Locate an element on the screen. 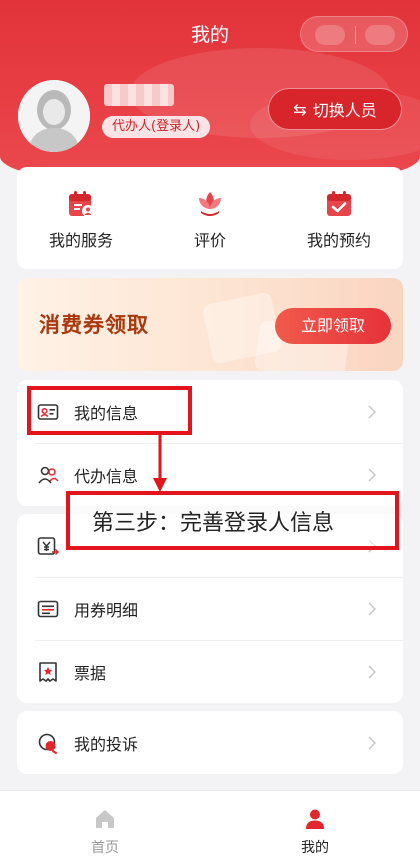 The image size is (420, 864). capsule-divider is located at coordinates (355, 35).